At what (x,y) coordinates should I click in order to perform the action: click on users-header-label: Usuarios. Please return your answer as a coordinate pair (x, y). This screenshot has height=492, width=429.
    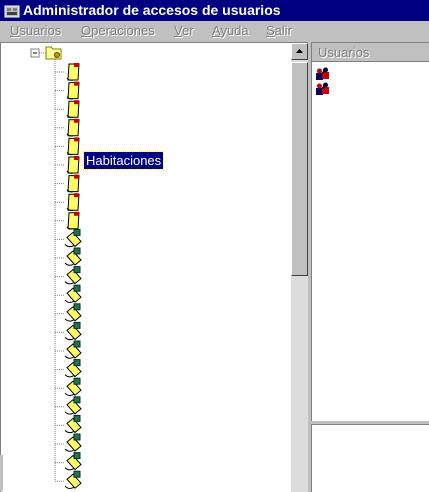
    Looking at the image, I should click on (344, 52).